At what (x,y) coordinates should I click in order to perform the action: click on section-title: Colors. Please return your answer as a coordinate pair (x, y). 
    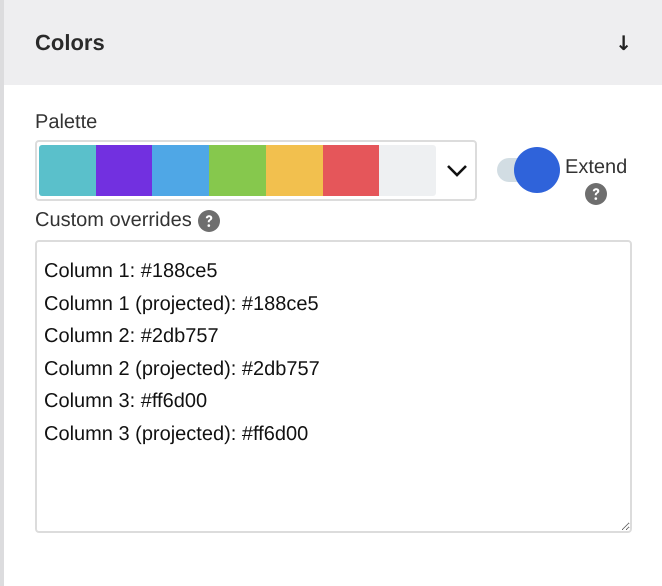
    Looking at the image, I should click on (70, 43).